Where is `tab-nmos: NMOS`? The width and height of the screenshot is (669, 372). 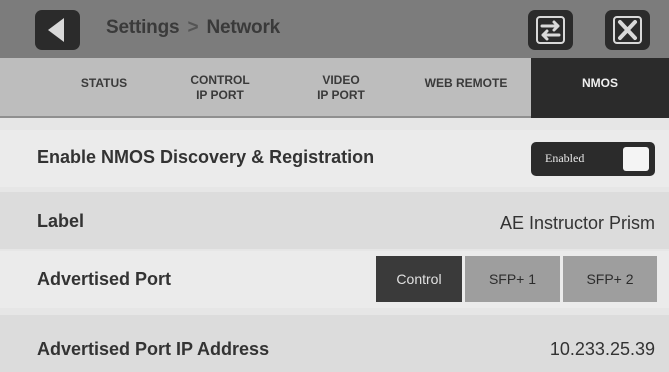 tab-nmos: NMOS is located at coordinates (600, 88).